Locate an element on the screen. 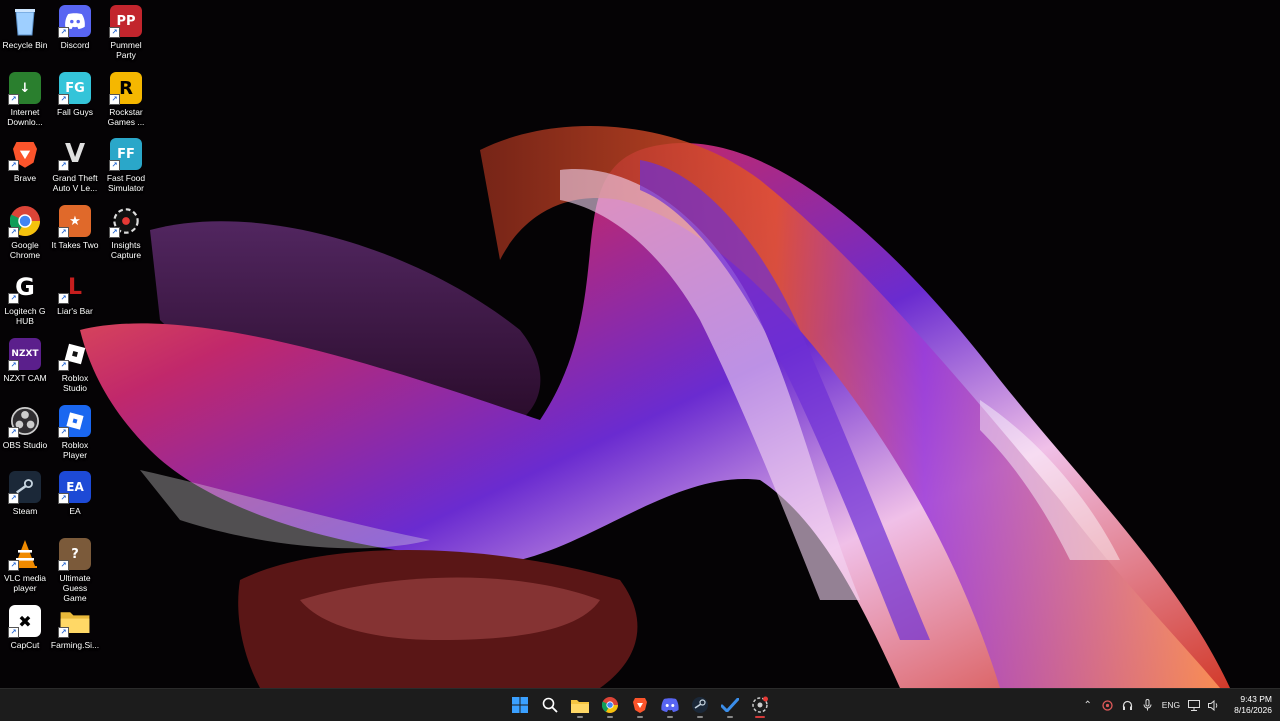 The image size is (1280, 721). start-button is located at coordinates (520, 705).